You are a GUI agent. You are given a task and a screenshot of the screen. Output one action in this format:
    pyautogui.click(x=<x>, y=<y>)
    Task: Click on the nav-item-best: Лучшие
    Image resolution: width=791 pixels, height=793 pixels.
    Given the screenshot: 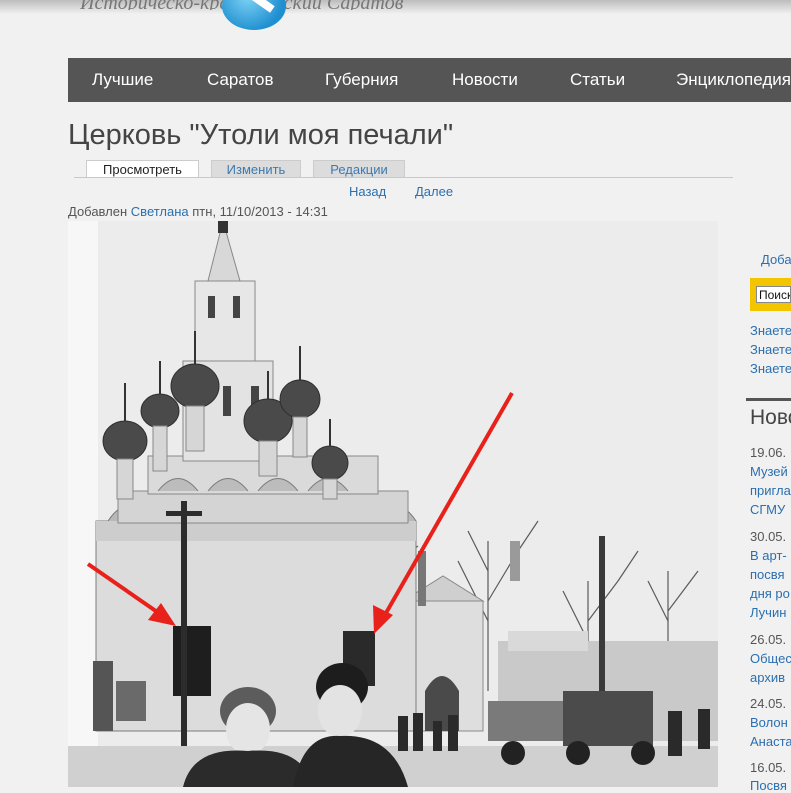 What is the action you would take?
    pyautogui.click(x=122, y=80)
    